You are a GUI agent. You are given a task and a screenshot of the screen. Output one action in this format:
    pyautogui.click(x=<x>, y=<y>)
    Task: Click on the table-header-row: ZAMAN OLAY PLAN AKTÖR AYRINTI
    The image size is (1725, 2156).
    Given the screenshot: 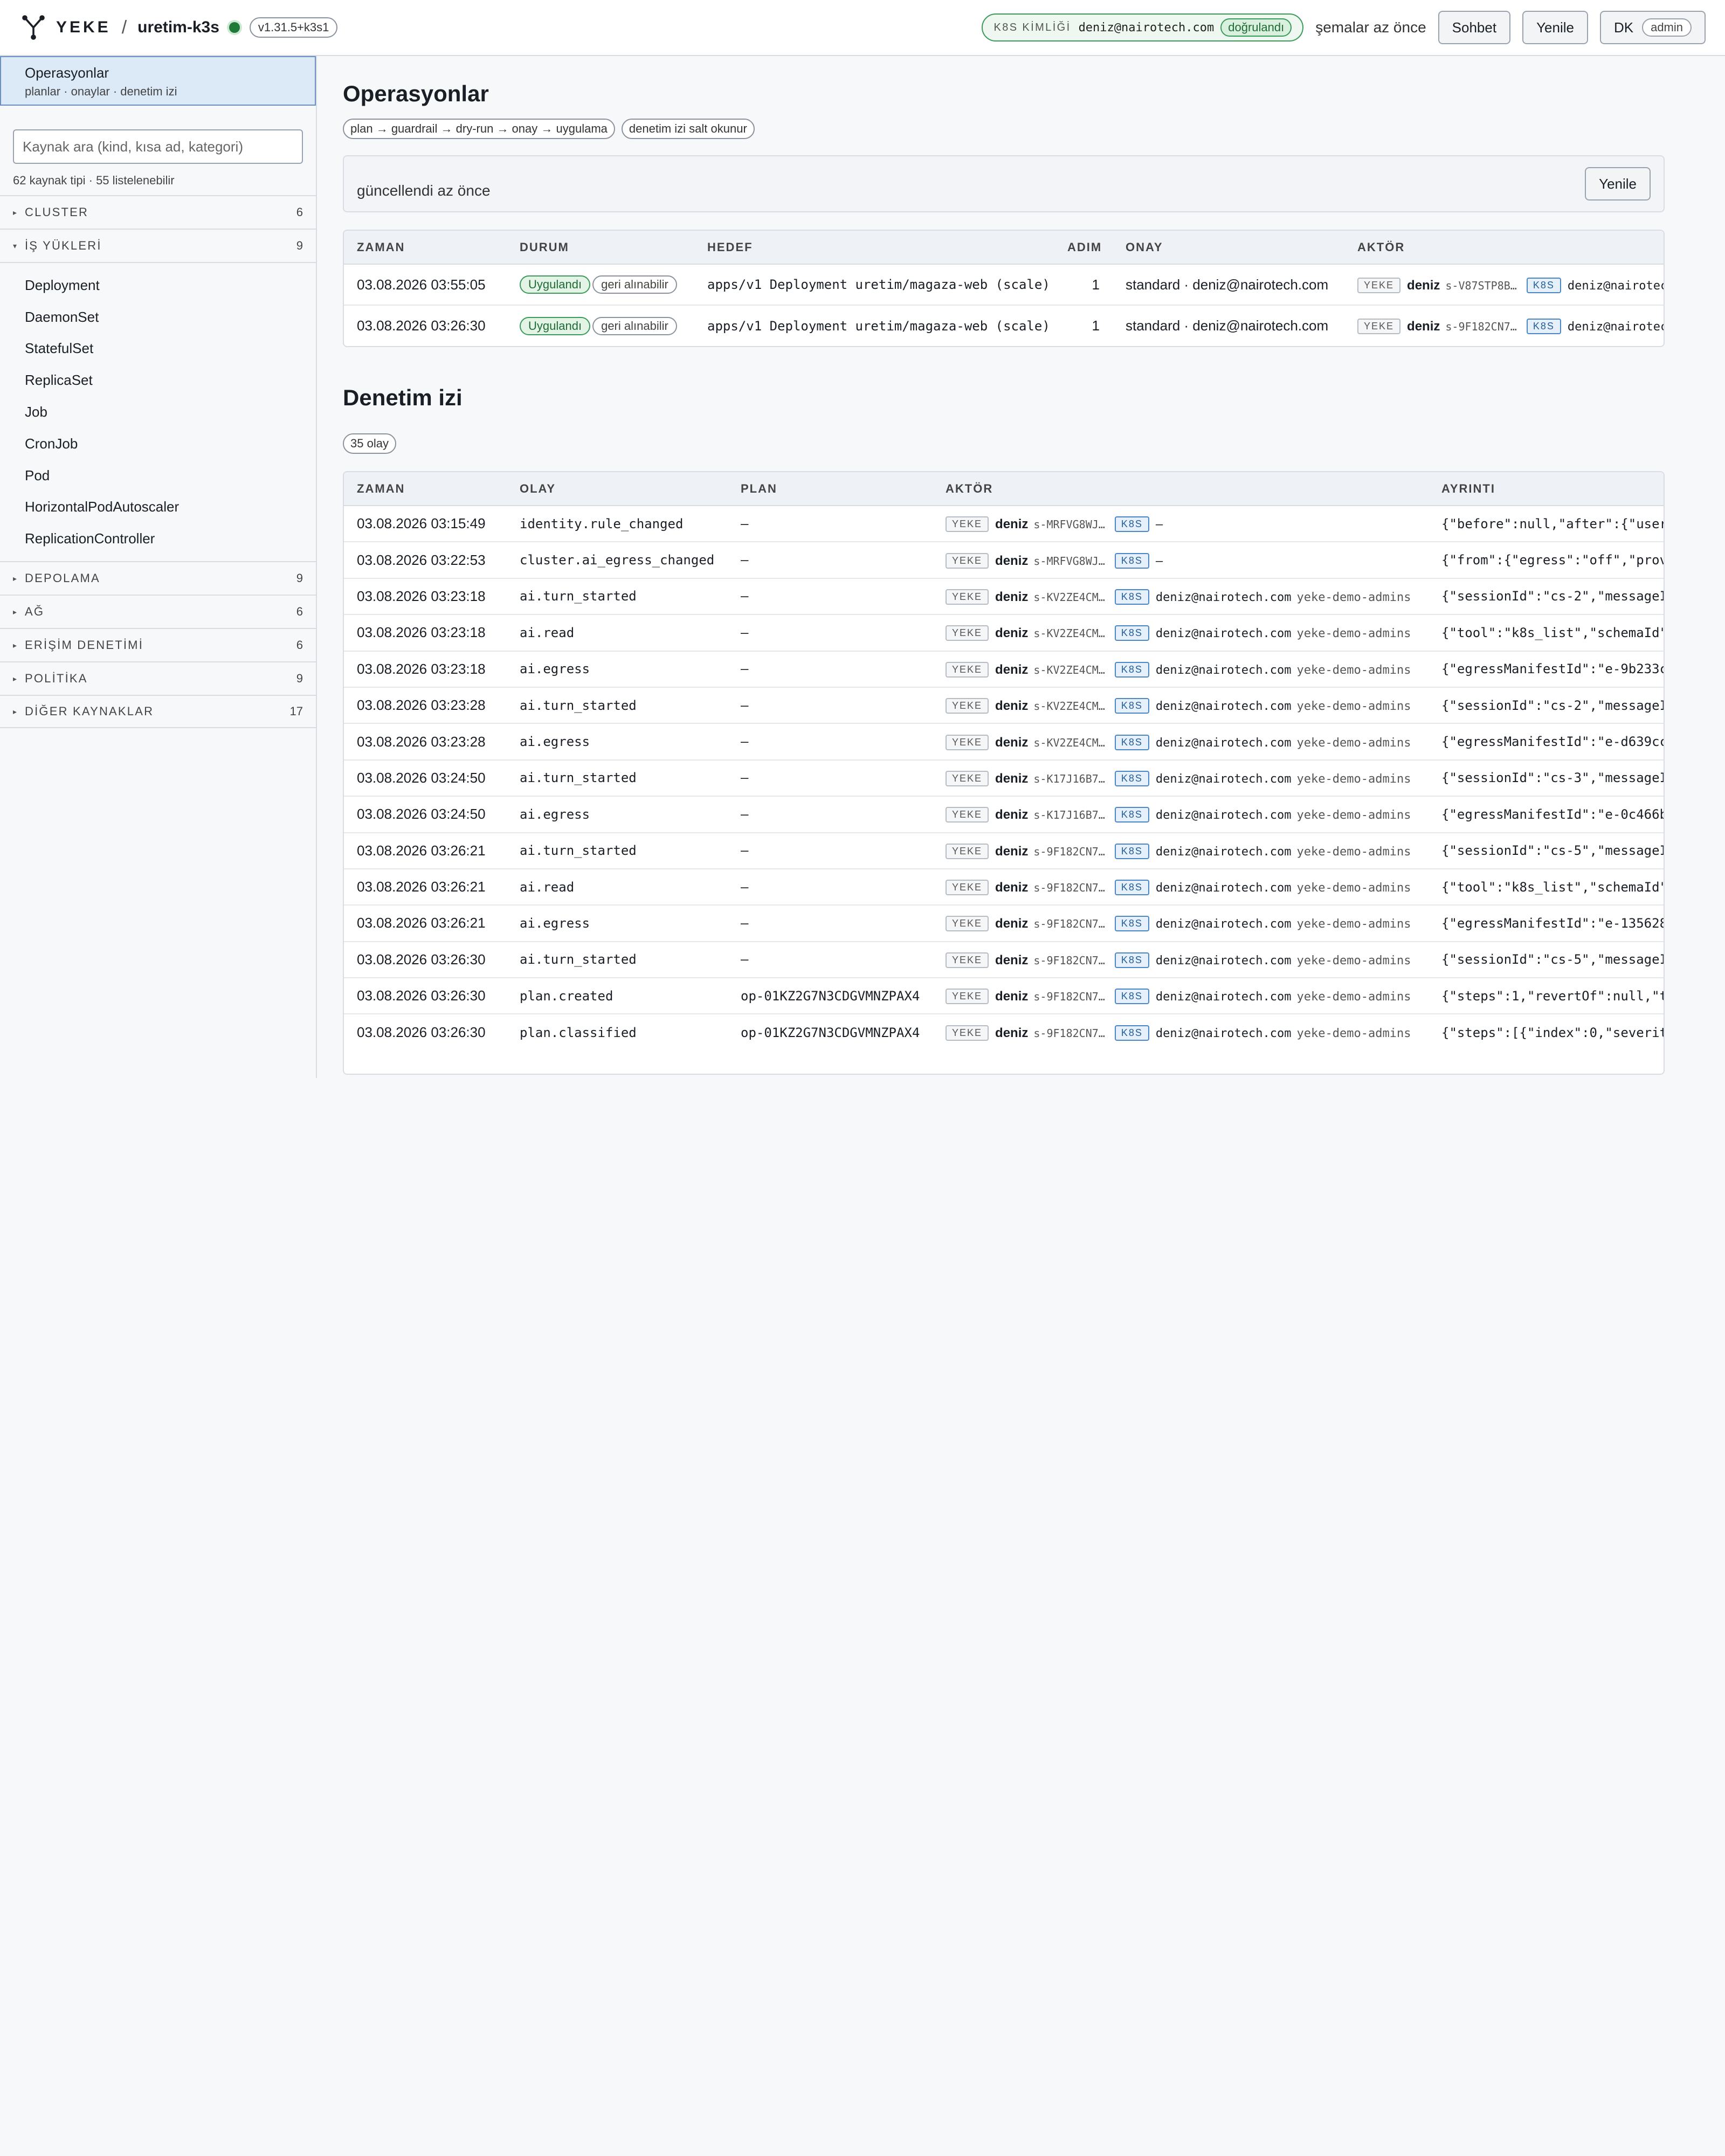 What is the action you would take?
    pyautogui.click(x=1004, y=489)
    